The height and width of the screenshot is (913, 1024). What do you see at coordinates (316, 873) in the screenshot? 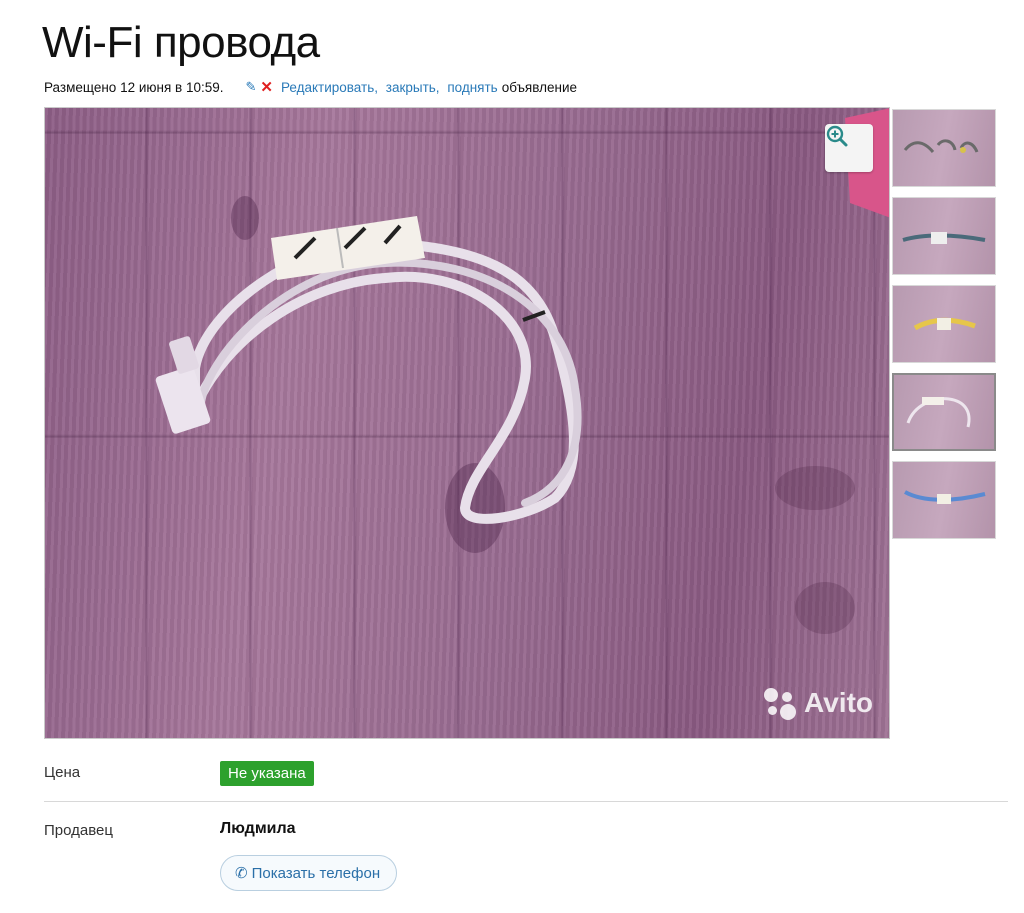
I see `show-phone-label: Показать телефон` at bounding box center [316, 873].